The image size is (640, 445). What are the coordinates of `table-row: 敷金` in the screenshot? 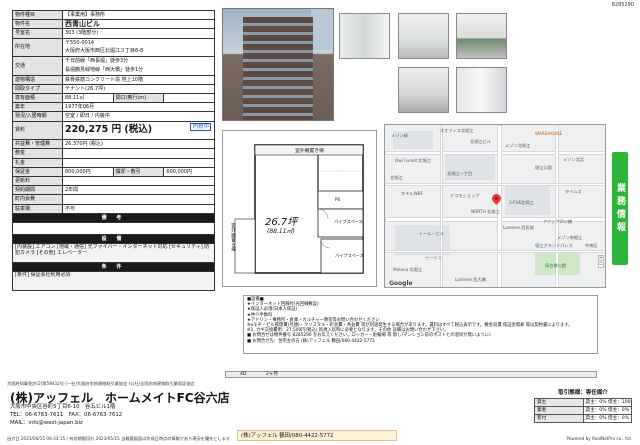 It's located at (113, 153).